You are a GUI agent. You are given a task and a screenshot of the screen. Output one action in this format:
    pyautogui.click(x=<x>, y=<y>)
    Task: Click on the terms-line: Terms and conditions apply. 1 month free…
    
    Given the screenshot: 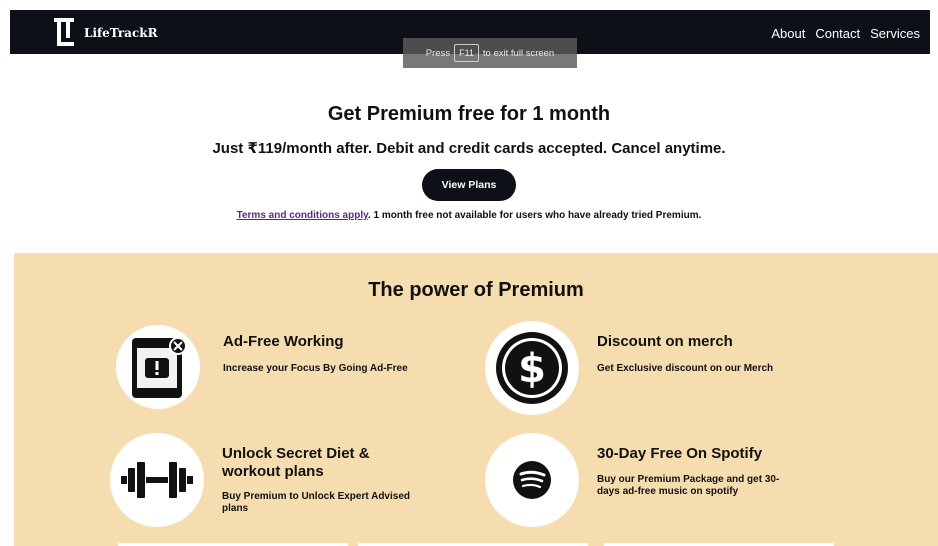 What is the action you would take?
    pyautogui.click(x=469, y=215)
    